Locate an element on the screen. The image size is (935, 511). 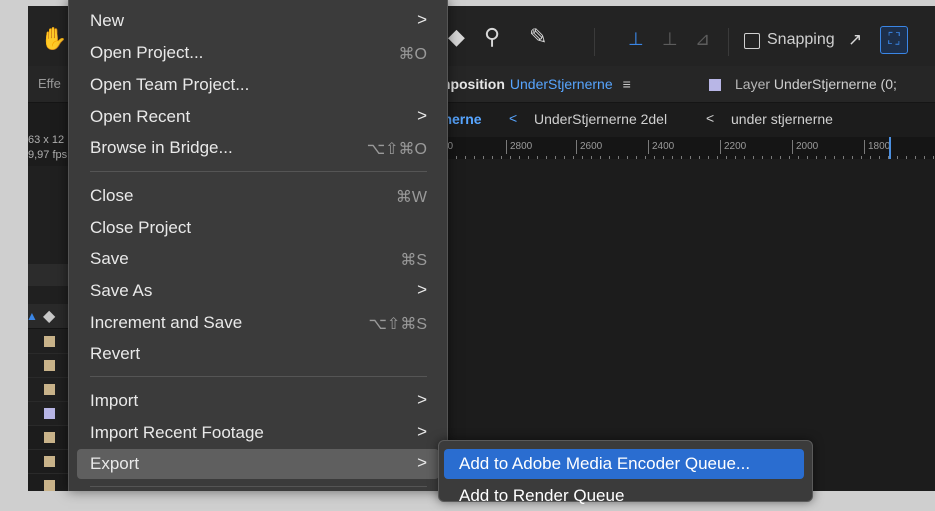
comp-fps-text: 9,97 fps is located at coordinates (48, 155).